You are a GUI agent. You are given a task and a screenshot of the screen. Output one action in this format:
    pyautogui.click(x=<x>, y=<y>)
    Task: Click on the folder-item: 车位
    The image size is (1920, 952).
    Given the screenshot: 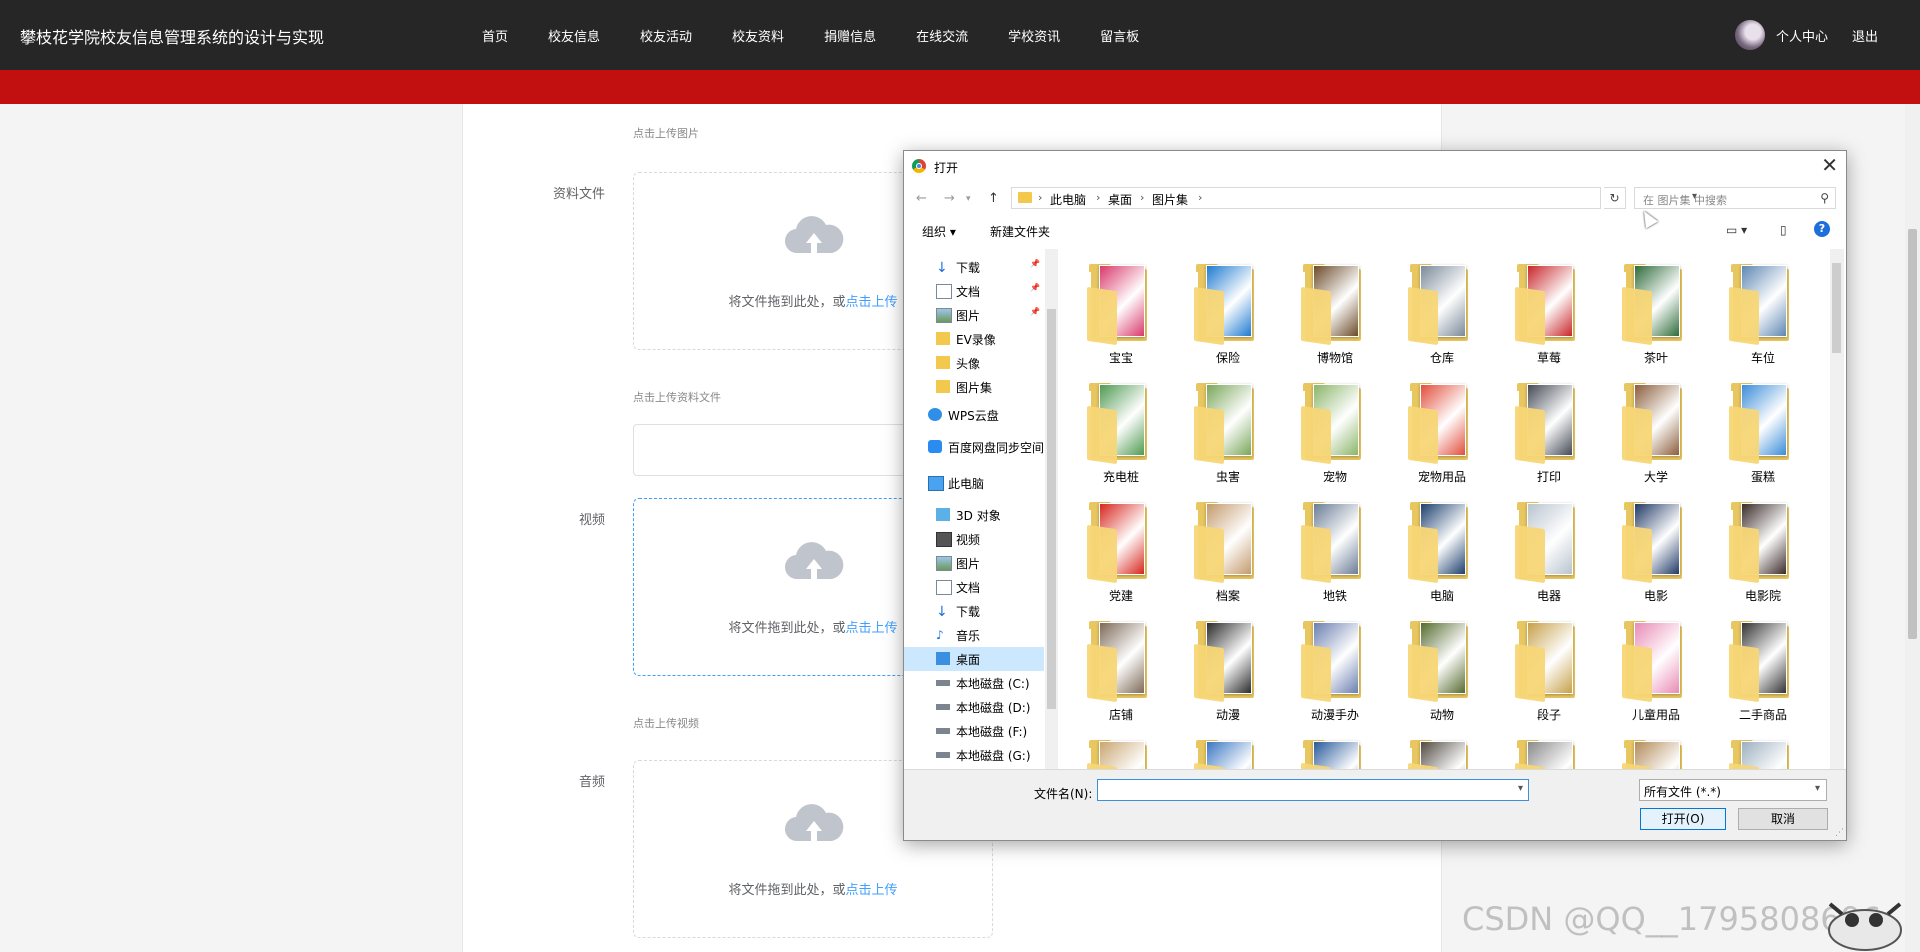 What is the action you would take?
    pyautogui.click(x=1763, y=312)
    